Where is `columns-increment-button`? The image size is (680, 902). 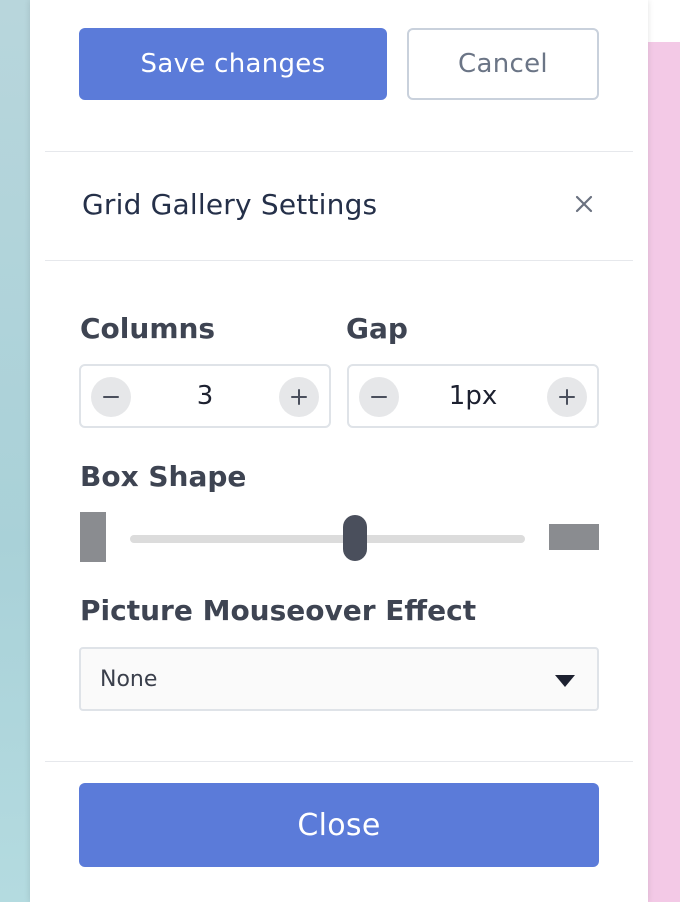
columns-increment-button is located at coordinates (299, 397).